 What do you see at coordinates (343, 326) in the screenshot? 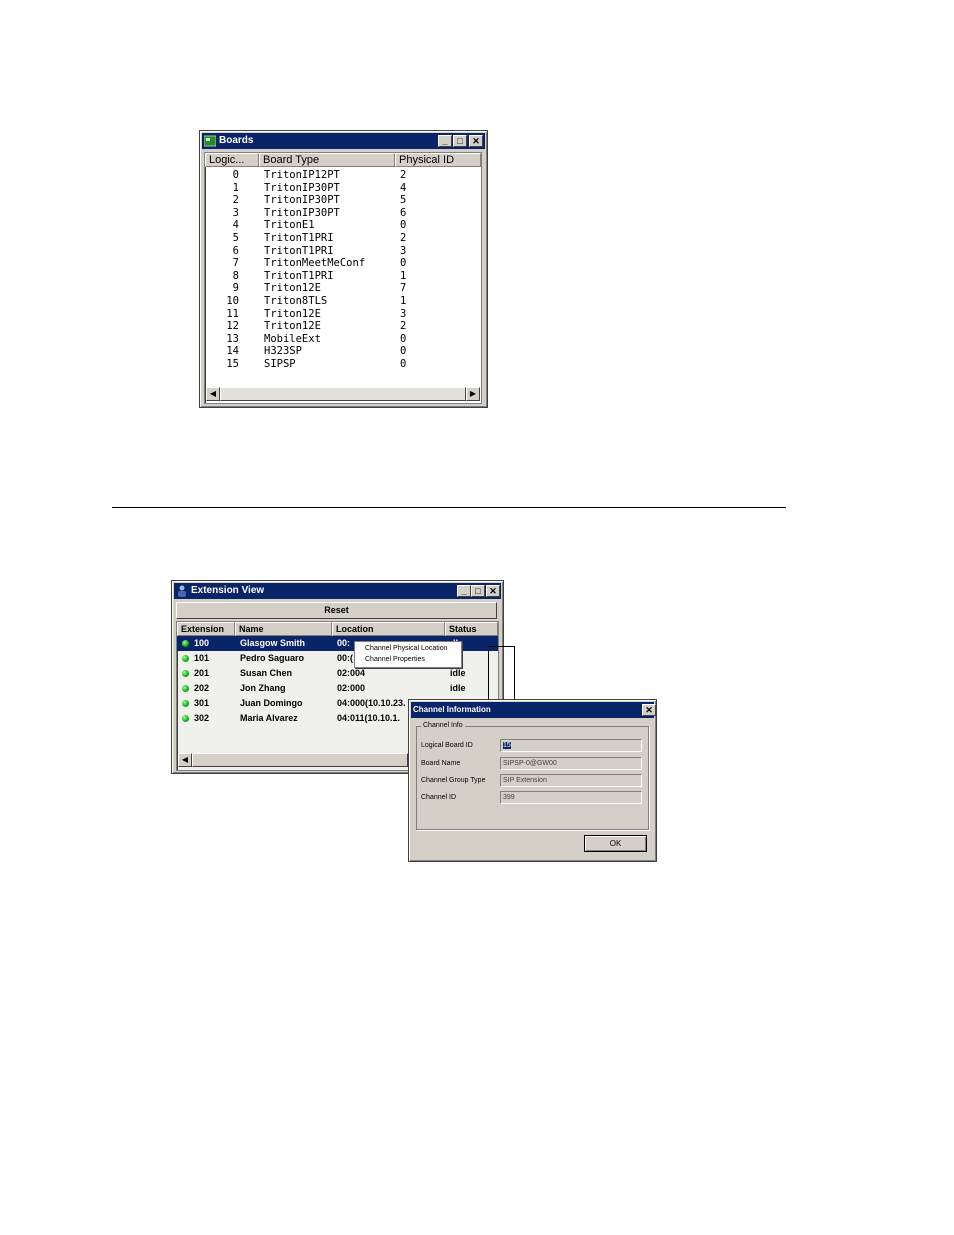
I see `board-row: 12 Triton12E 2` at bounding box center [343, 326].